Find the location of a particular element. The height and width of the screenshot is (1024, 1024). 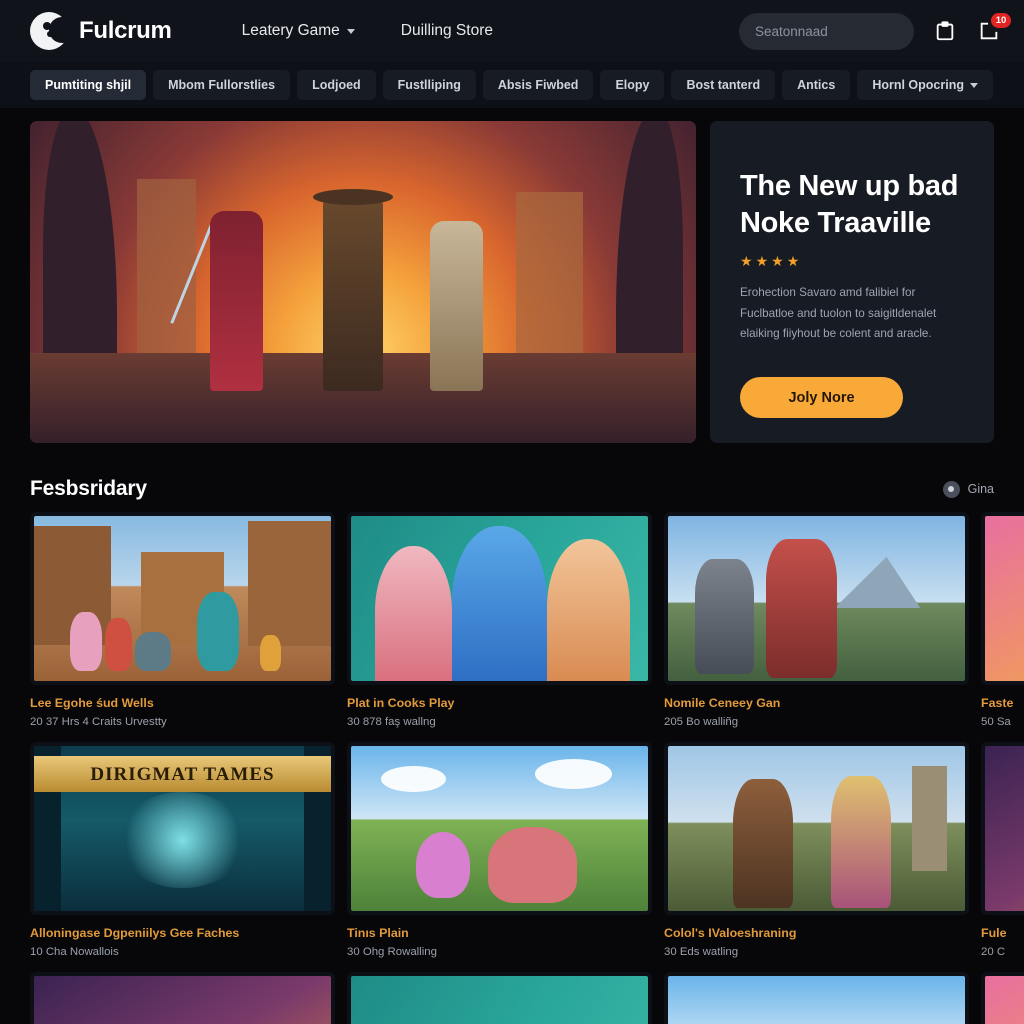

tab-antics: Antics is located at coordinates (816, 85).